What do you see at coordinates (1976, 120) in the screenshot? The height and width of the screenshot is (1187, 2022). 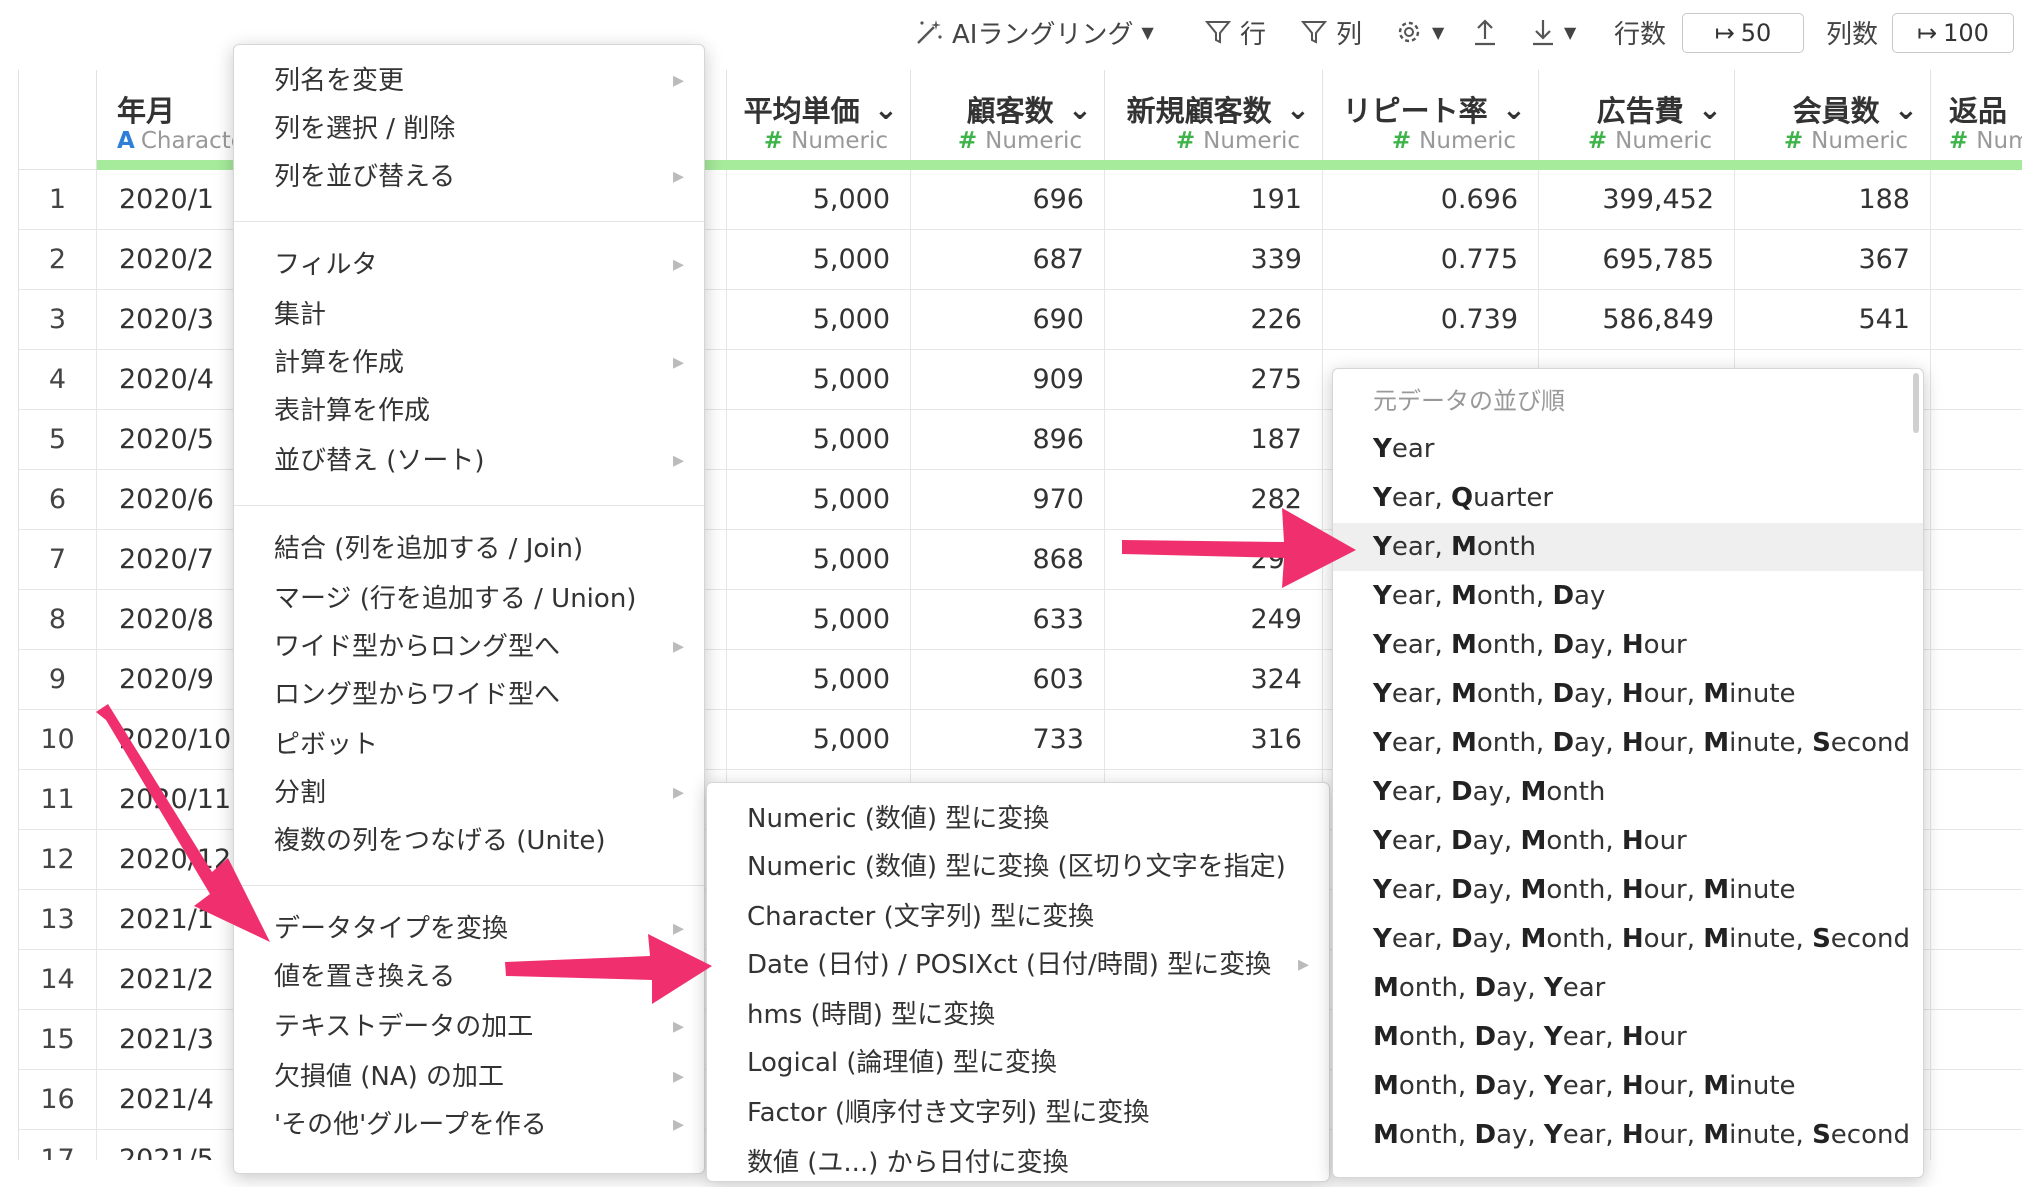 I see `column-header-returns: 返品 # Numeric` at bounding box center [1976, 120].